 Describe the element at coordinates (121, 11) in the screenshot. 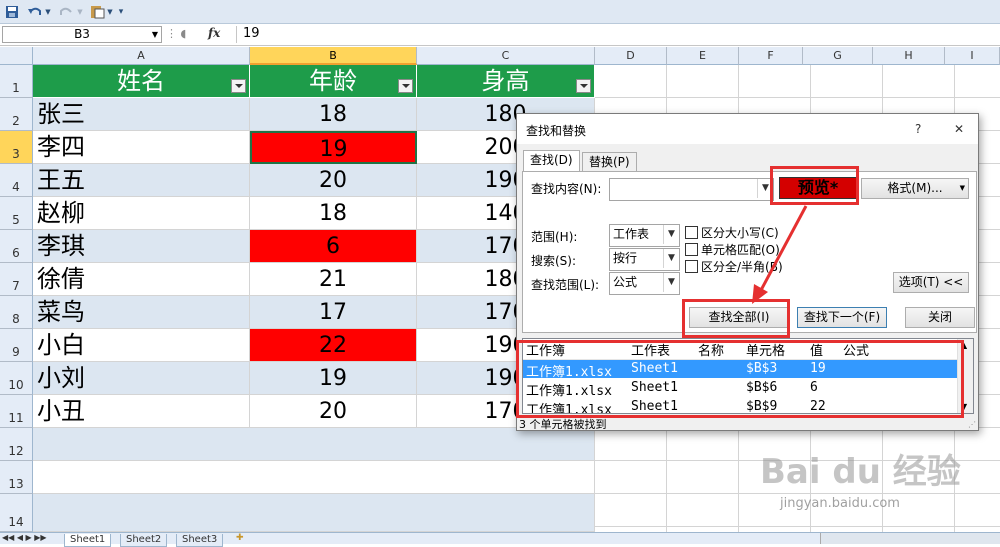

I see `customize-toolbar-icon: ▾` at that location.